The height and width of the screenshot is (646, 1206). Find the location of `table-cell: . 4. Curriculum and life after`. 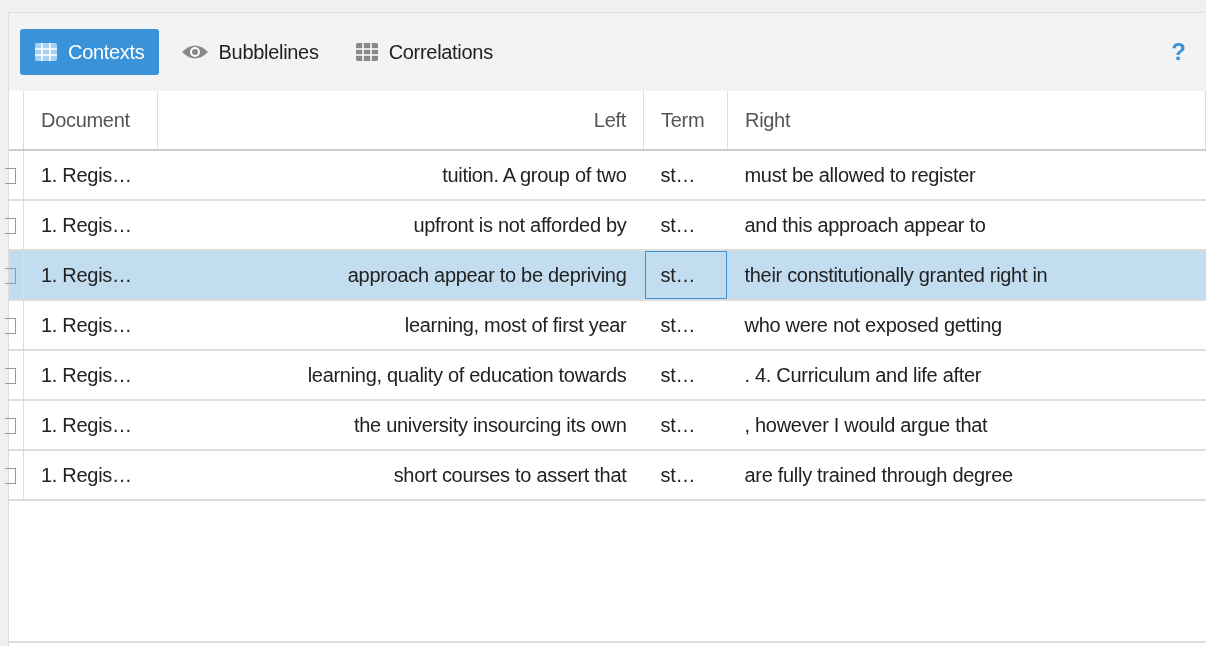

table-cell: . 4. Curriculum and life after is located at coordinates (966, 375).